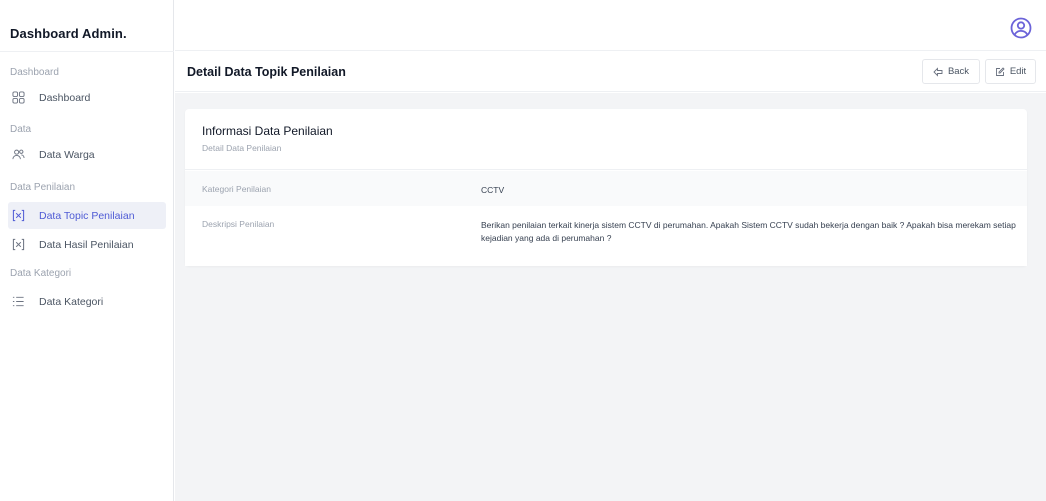 Image resolution: width=1046 pixels, height=501 pixels. What do you see at coordinates (238, 224) in the screenshot?
I see `row-label: Deskripsi Penilaian` at bounding box center [238, 224].